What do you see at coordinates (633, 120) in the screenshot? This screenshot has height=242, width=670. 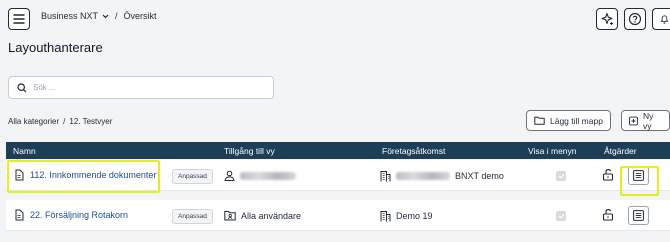 I see `add-view-icon` at bounding box center [633, 120].